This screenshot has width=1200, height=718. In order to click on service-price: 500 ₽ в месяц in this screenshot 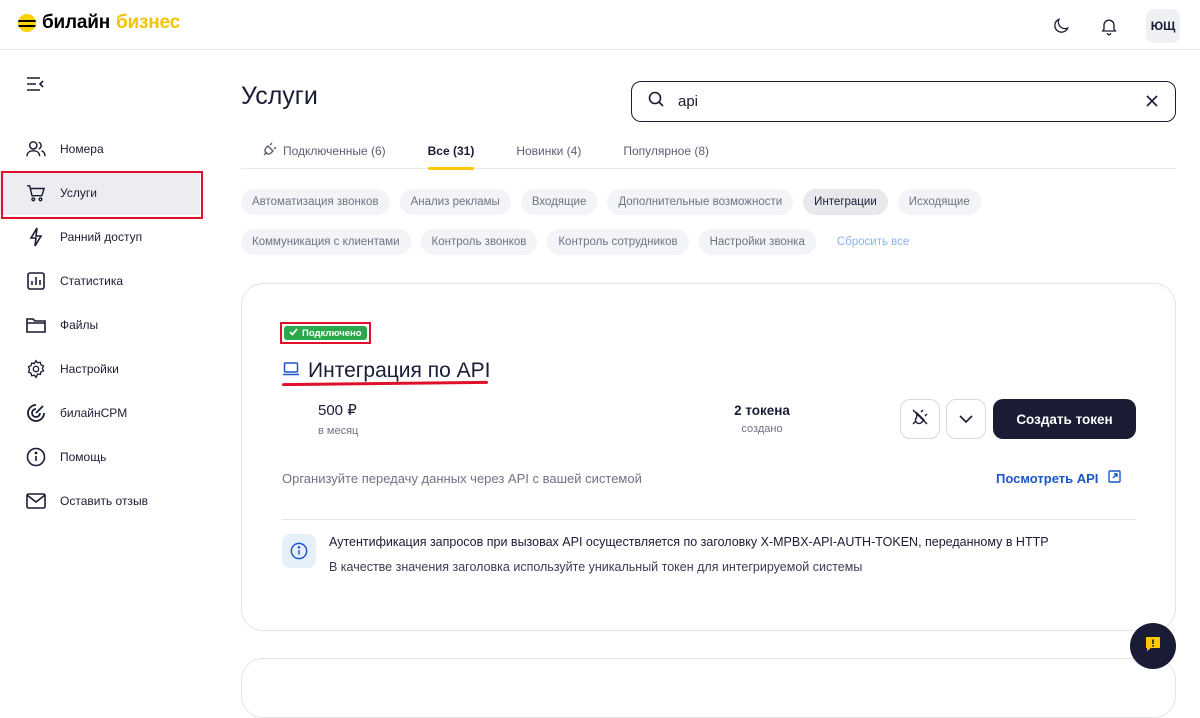, I will do `click(338, 419)`.